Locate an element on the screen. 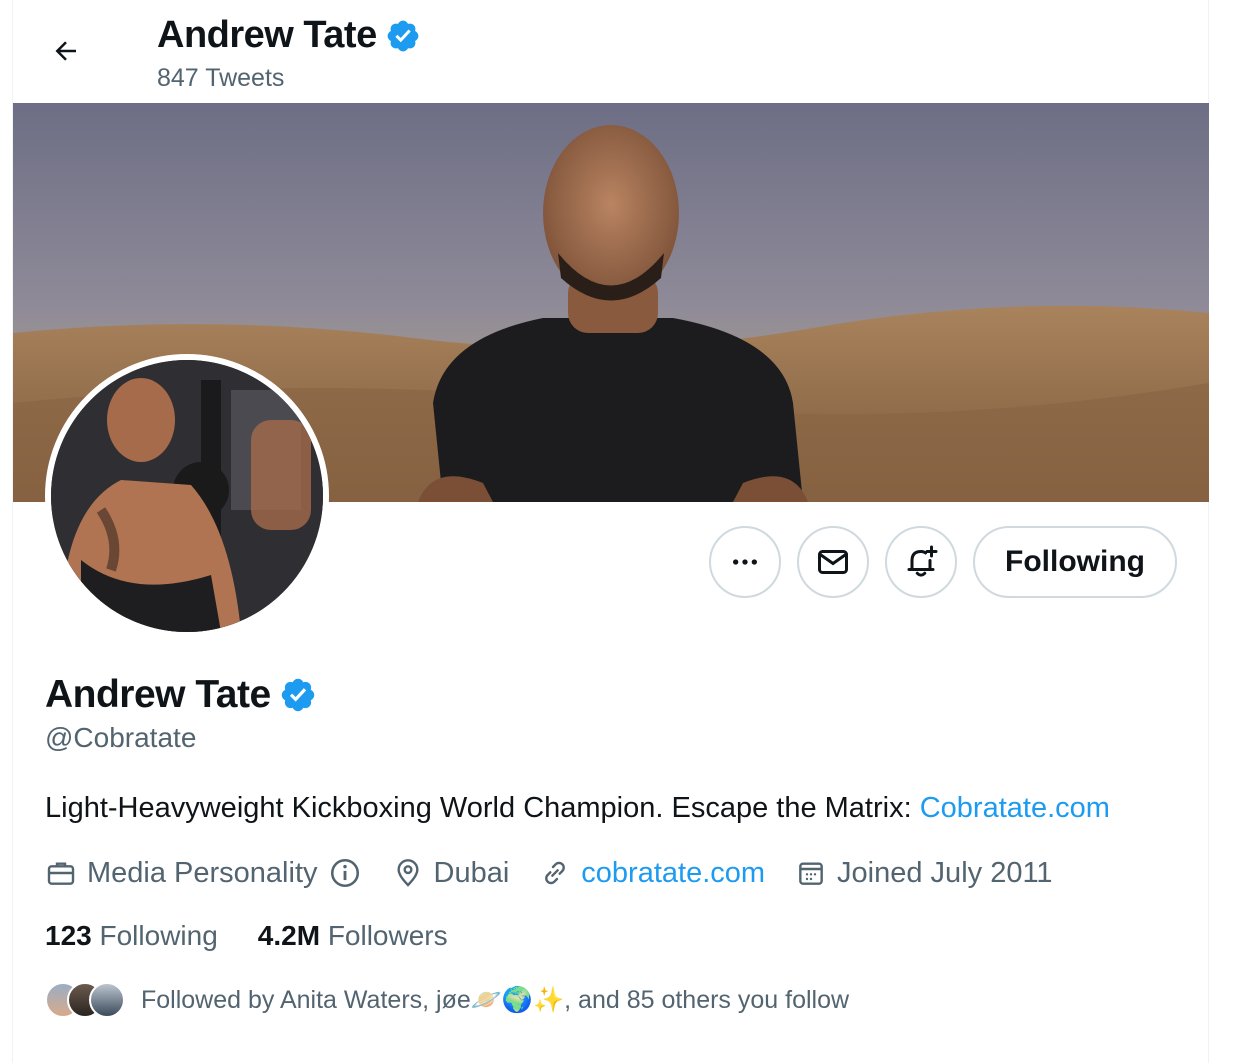  profile-avatar is located at coordinates (187, 496).